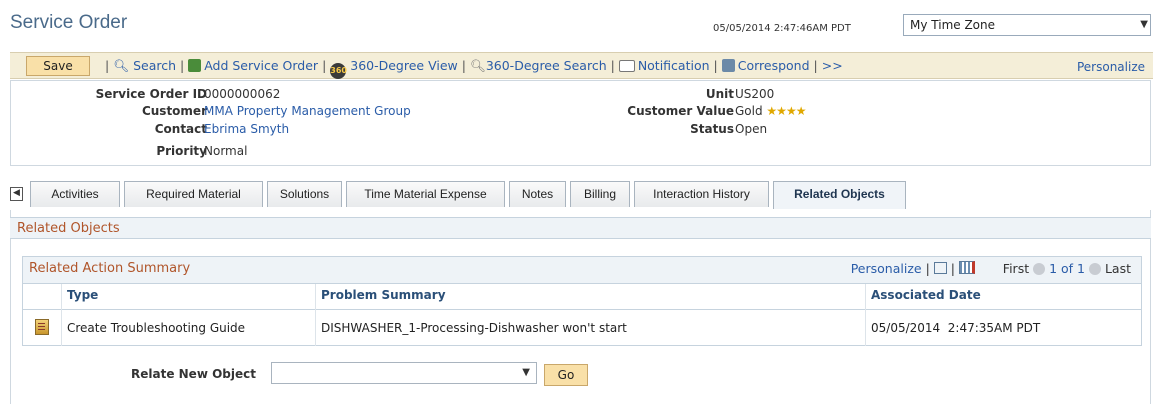  Describe the element at coordinates (261, 65) in the screenshot. I see `add-service-order-label: Add Service Order` at that location.